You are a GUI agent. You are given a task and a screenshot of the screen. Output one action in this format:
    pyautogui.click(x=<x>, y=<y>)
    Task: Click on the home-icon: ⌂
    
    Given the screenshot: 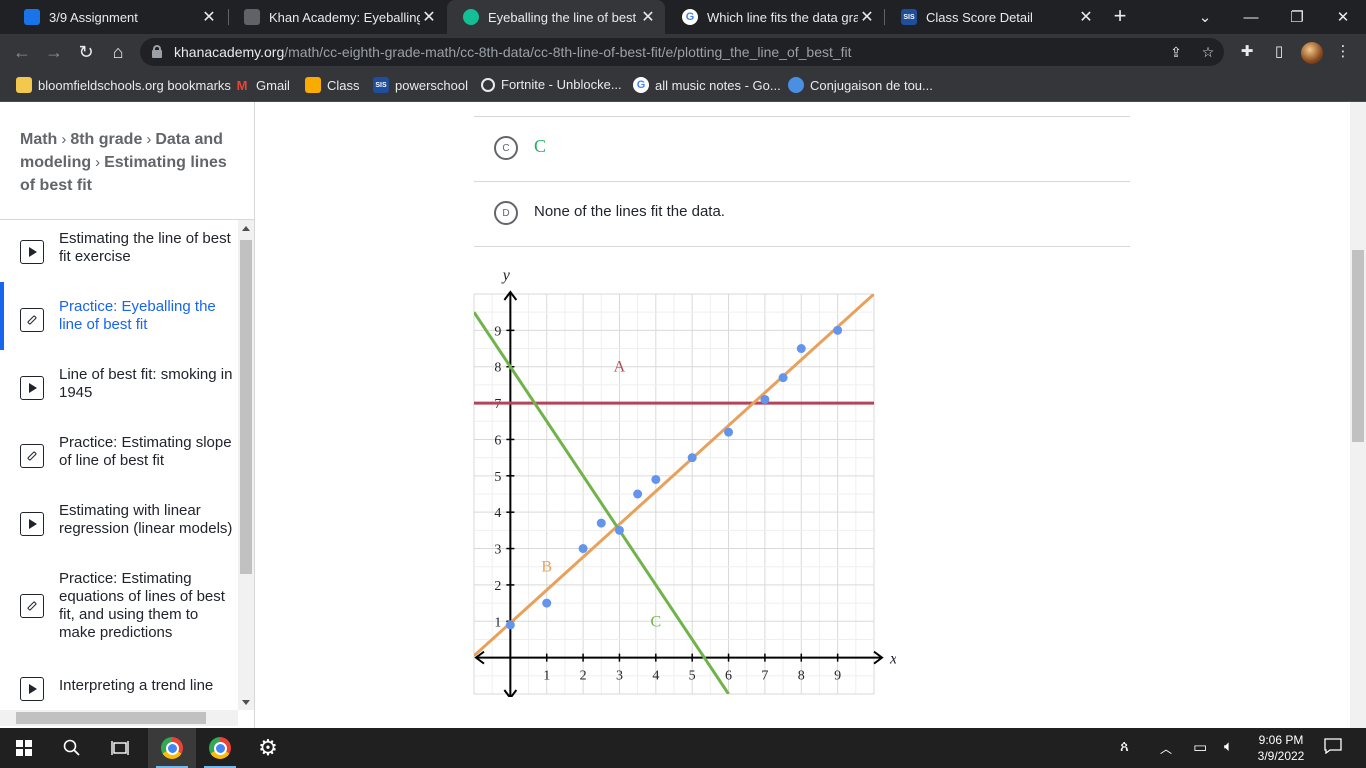 What is the action you would take?
    pyautogui.click(x=118, y=52)
    